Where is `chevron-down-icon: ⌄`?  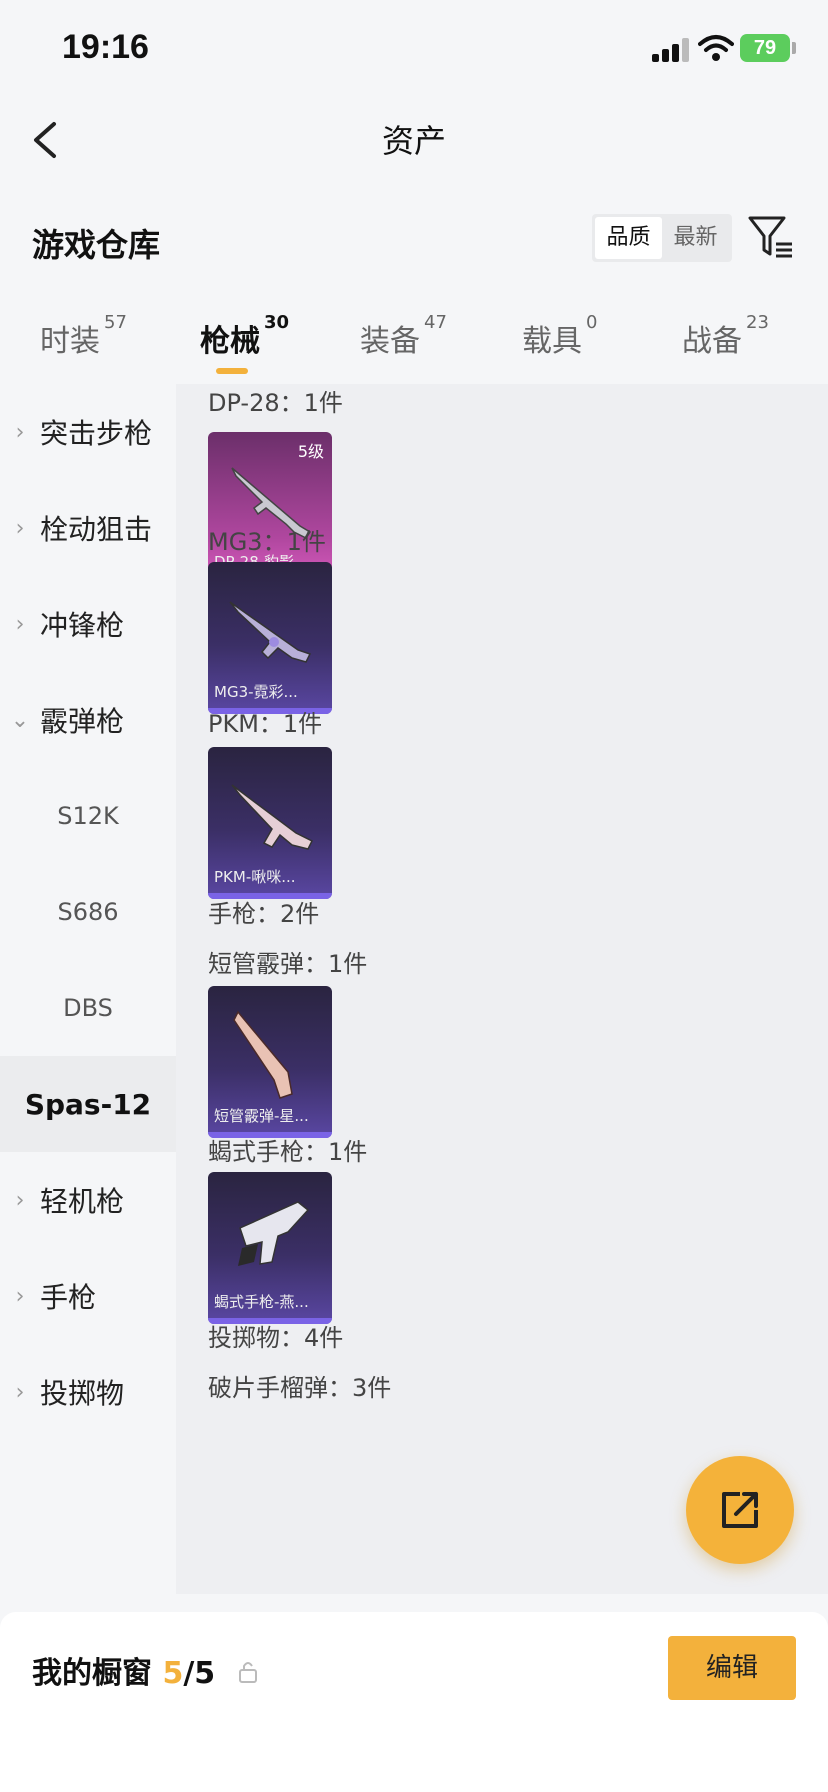
chevron-down-icon: ⌄ is located at coordinates (20, 720).